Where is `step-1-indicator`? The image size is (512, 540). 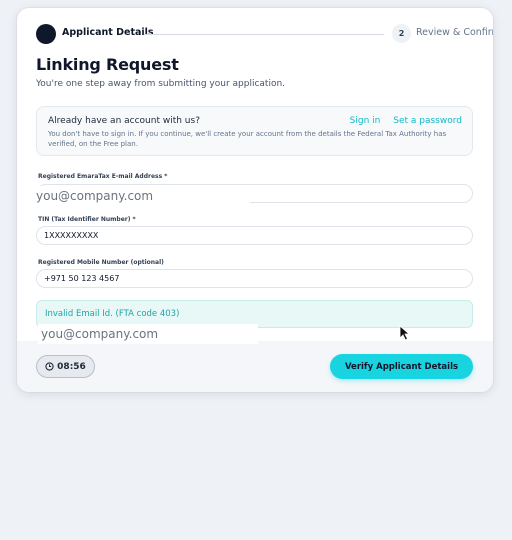
step-1-indicator is located at coordinates (46, 34).